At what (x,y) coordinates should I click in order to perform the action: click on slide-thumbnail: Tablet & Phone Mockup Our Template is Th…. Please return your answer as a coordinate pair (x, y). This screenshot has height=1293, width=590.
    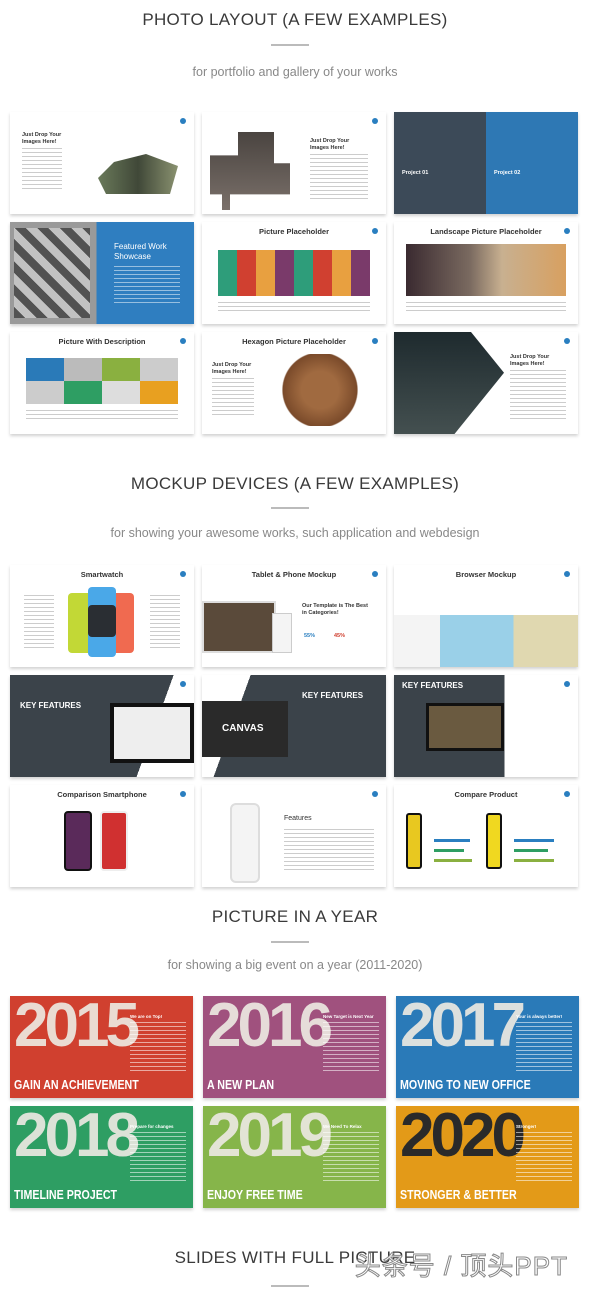
    Looking at the image, I should click on (294, 616).